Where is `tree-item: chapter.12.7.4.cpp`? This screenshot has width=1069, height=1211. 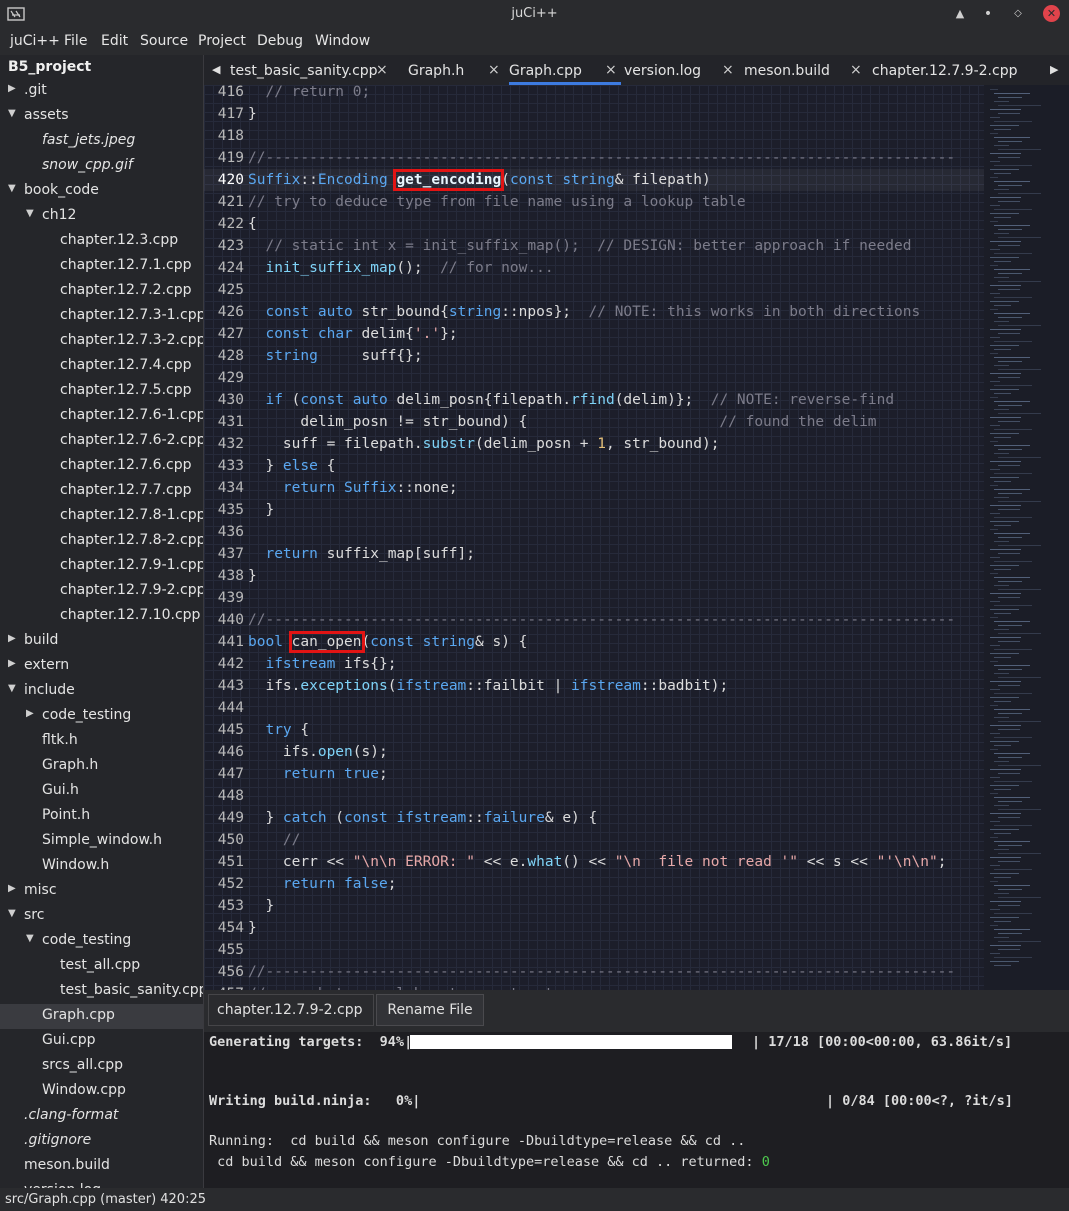
tree-item: chapter.12.7.4.cpp is located at coordinates (101, 366).